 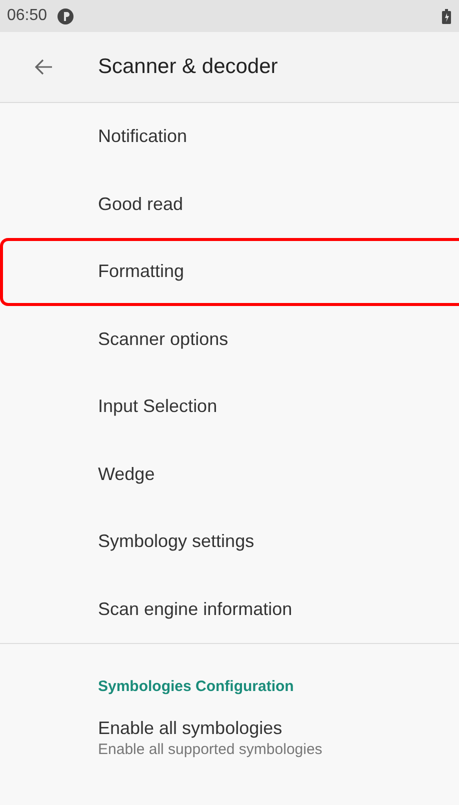 What do you see at coordinates (278, 728) in the screenshot?
I see `settings-item-title: Enable all symbologies` at bounding box center [278, 728].